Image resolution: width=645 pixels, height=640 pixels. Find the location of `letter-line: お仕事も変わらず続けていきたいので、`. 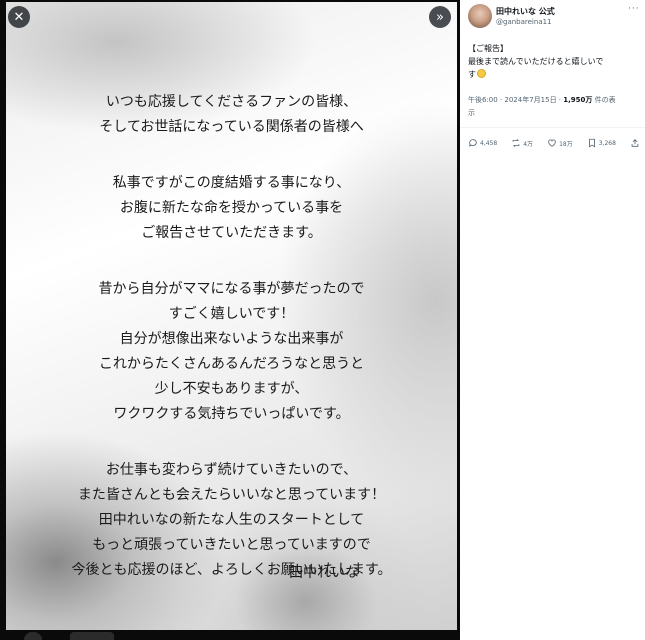

letter-line: お仕事も変わらず続けていきたいので、 is located at coordinates (231, 470).